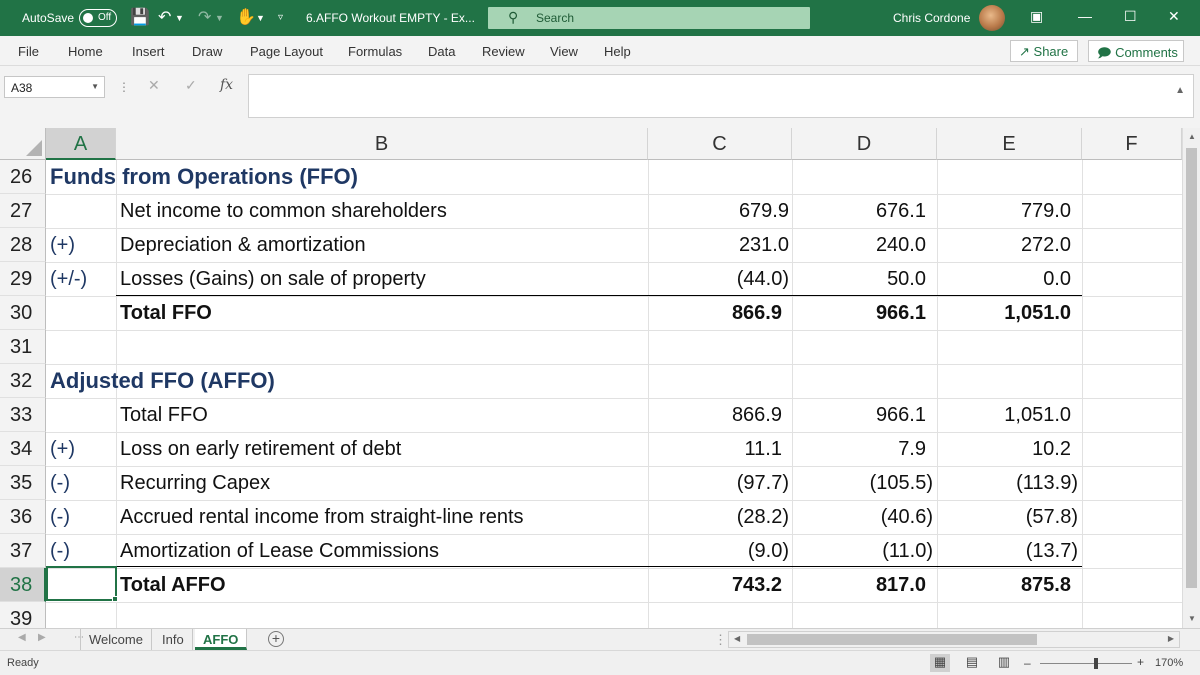 This screenshot has width=1200, height=675. I want to click on value-cell: 866.9, so click(715, 415).